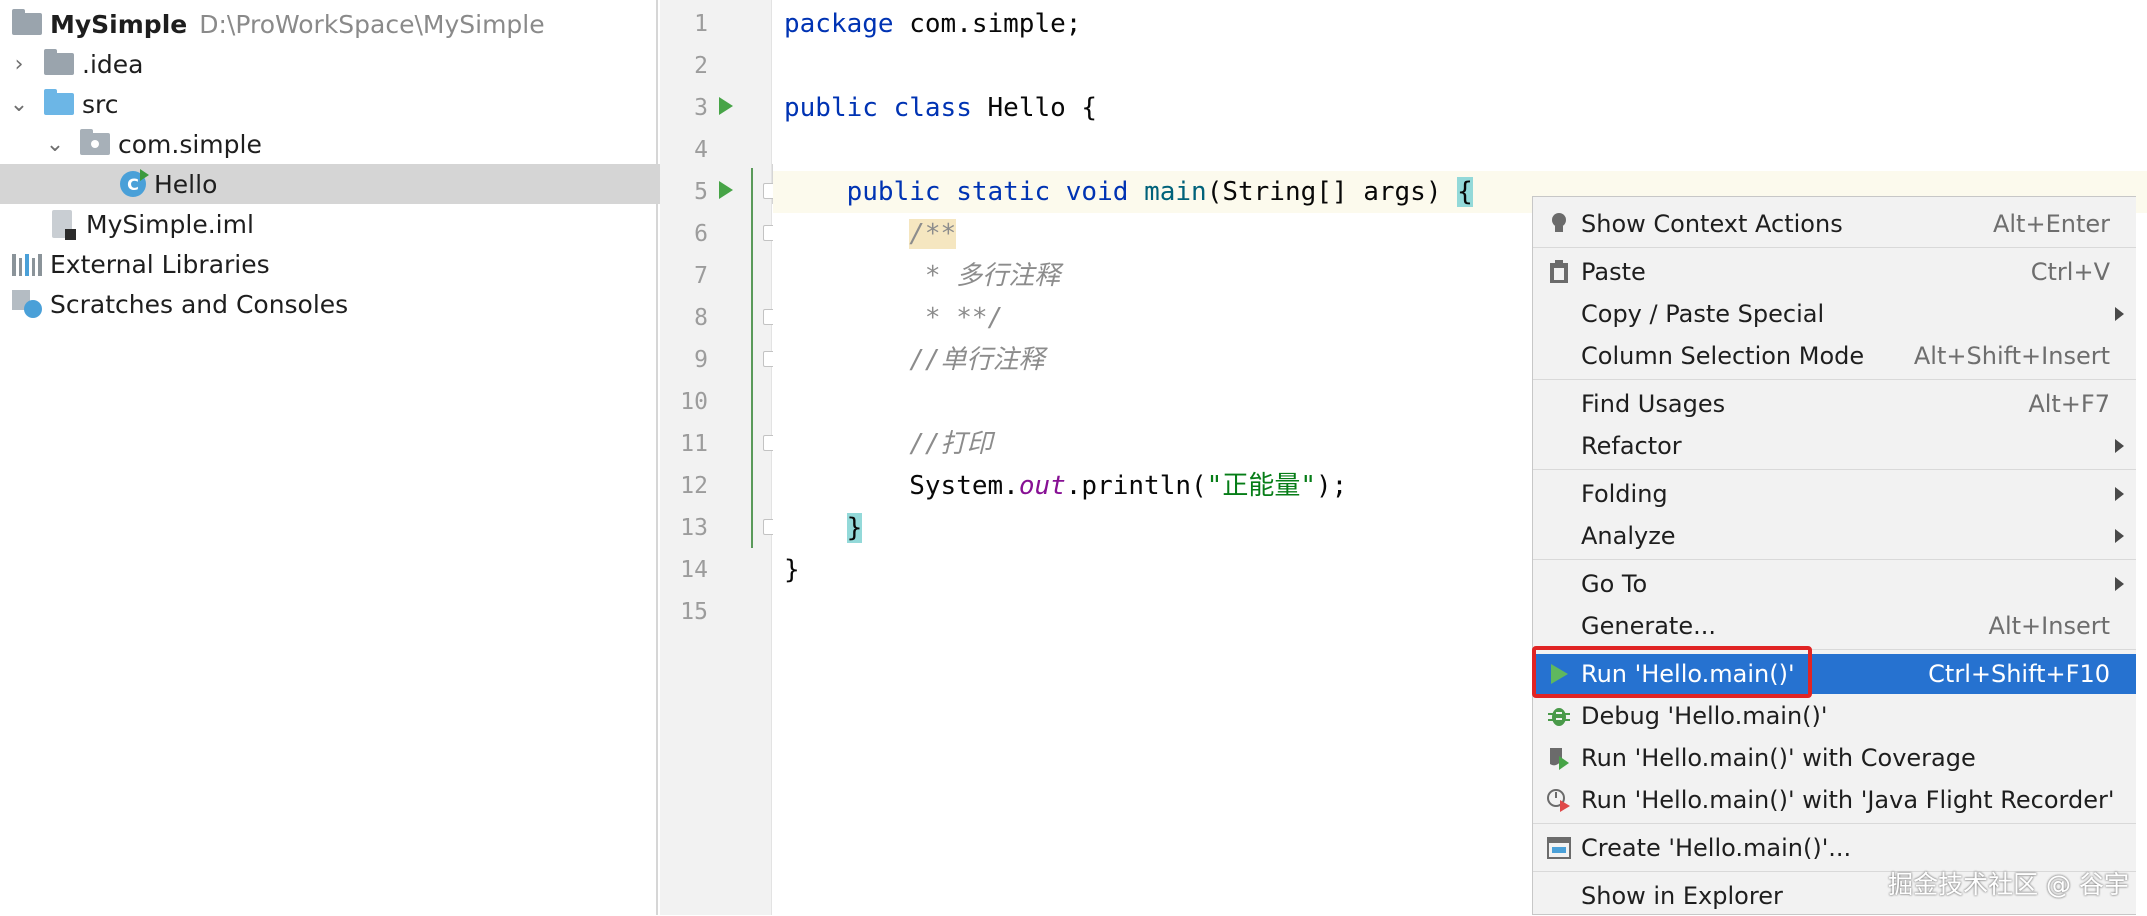  Describe the element at coordinates (170, 224) in the screenshot. I see `tree-item-label: MySimple.iml` at that location.